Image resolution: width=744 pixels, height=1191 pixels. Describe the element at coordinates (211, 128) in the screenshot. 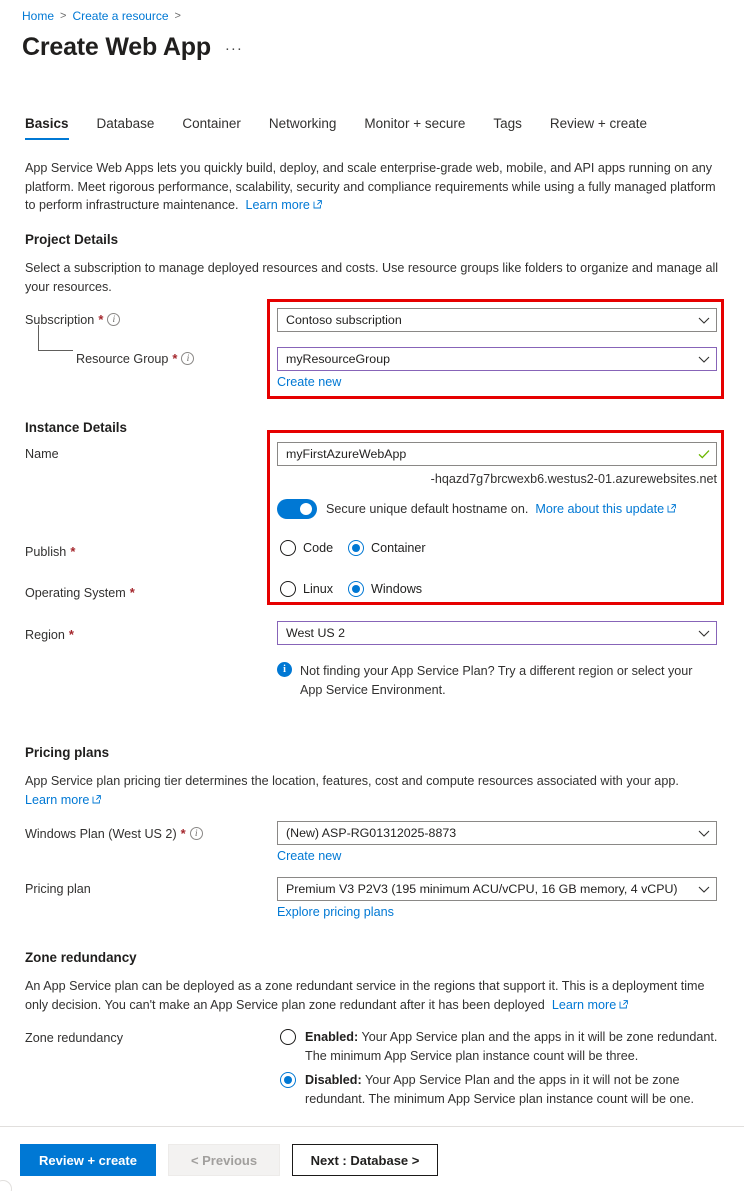

I see `tab-container: Container` at that location.